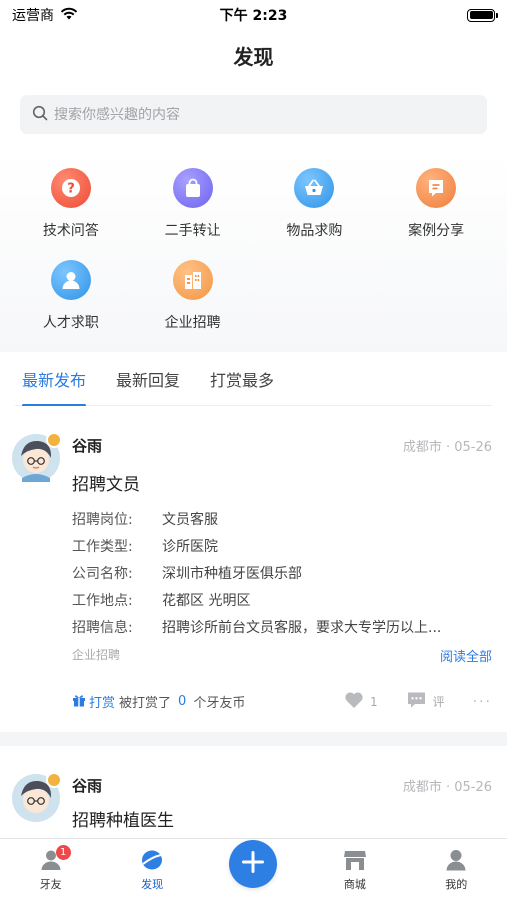 The height and width of the screenshot is (900, 507). I want to click on gift-icon, so click(79, 702).